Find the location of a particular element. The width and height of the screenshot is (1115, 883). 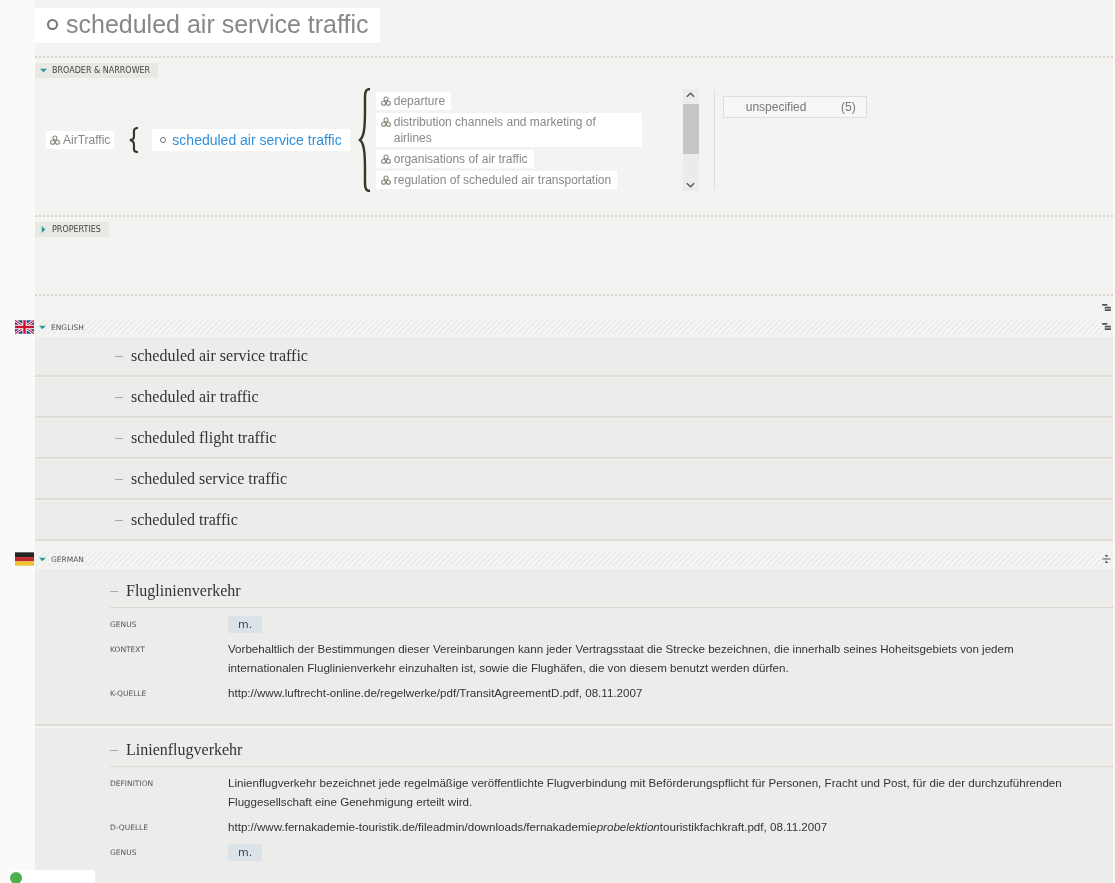

term-name: scheduled service traffic is located at coordinates (209, 479).